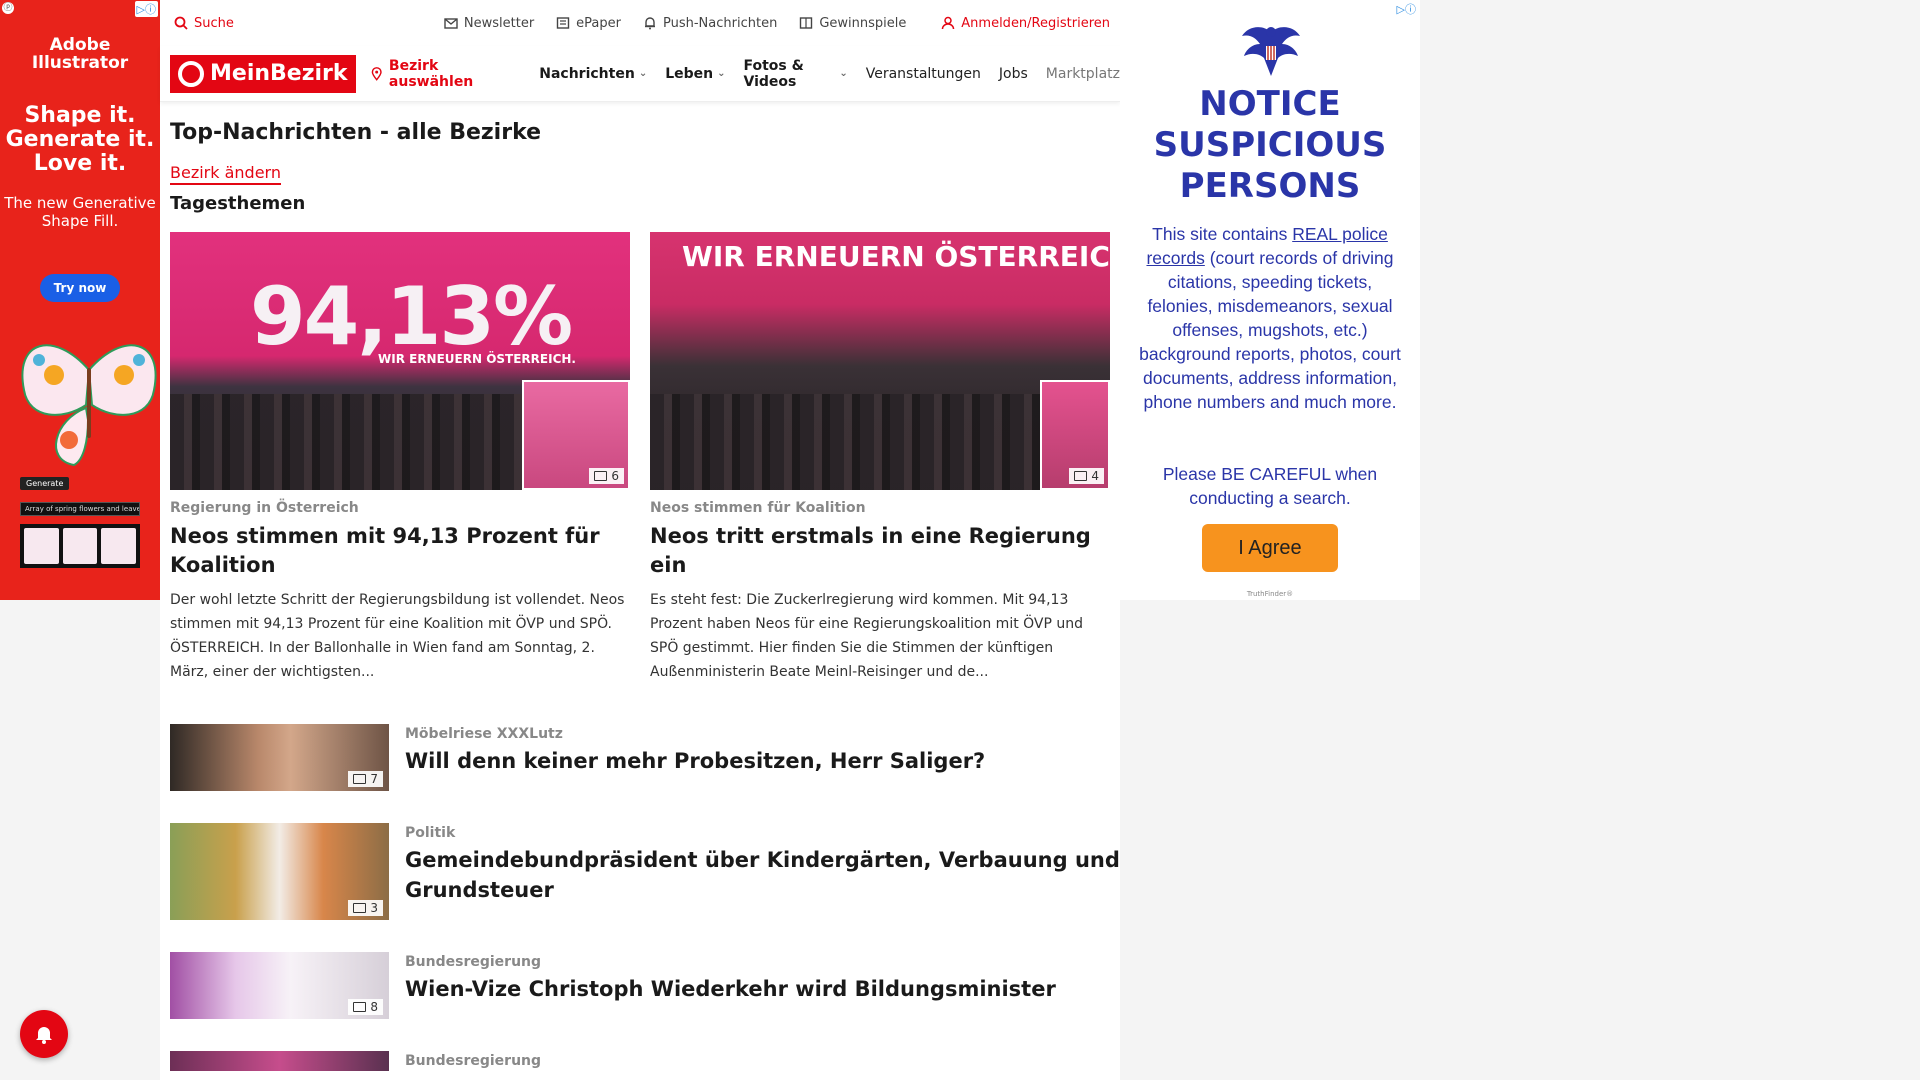 The image size is (1920, 1080). What do you see at coordinates (80, 546) in the screenshot?
I see `variation-thumbnails` at bounding box center [80, 546].